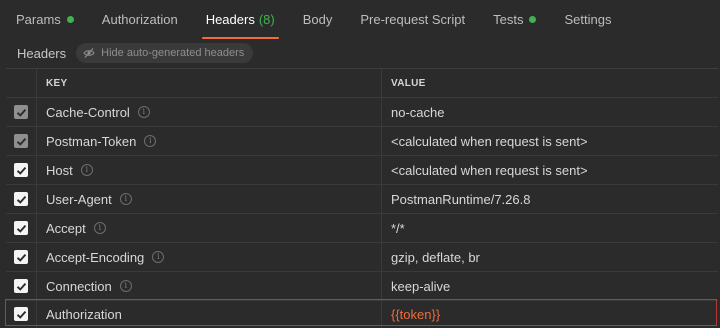  I want to click on table-row: Accept-Encoding i gzip, deflate, br, so click(362, 257).